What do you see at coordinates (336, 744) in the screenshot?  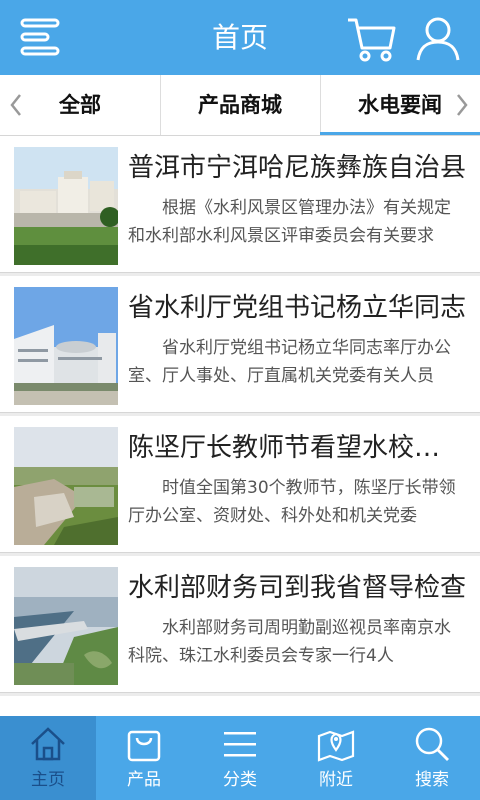 I see `map-icon` at bounding box center [336, 744].